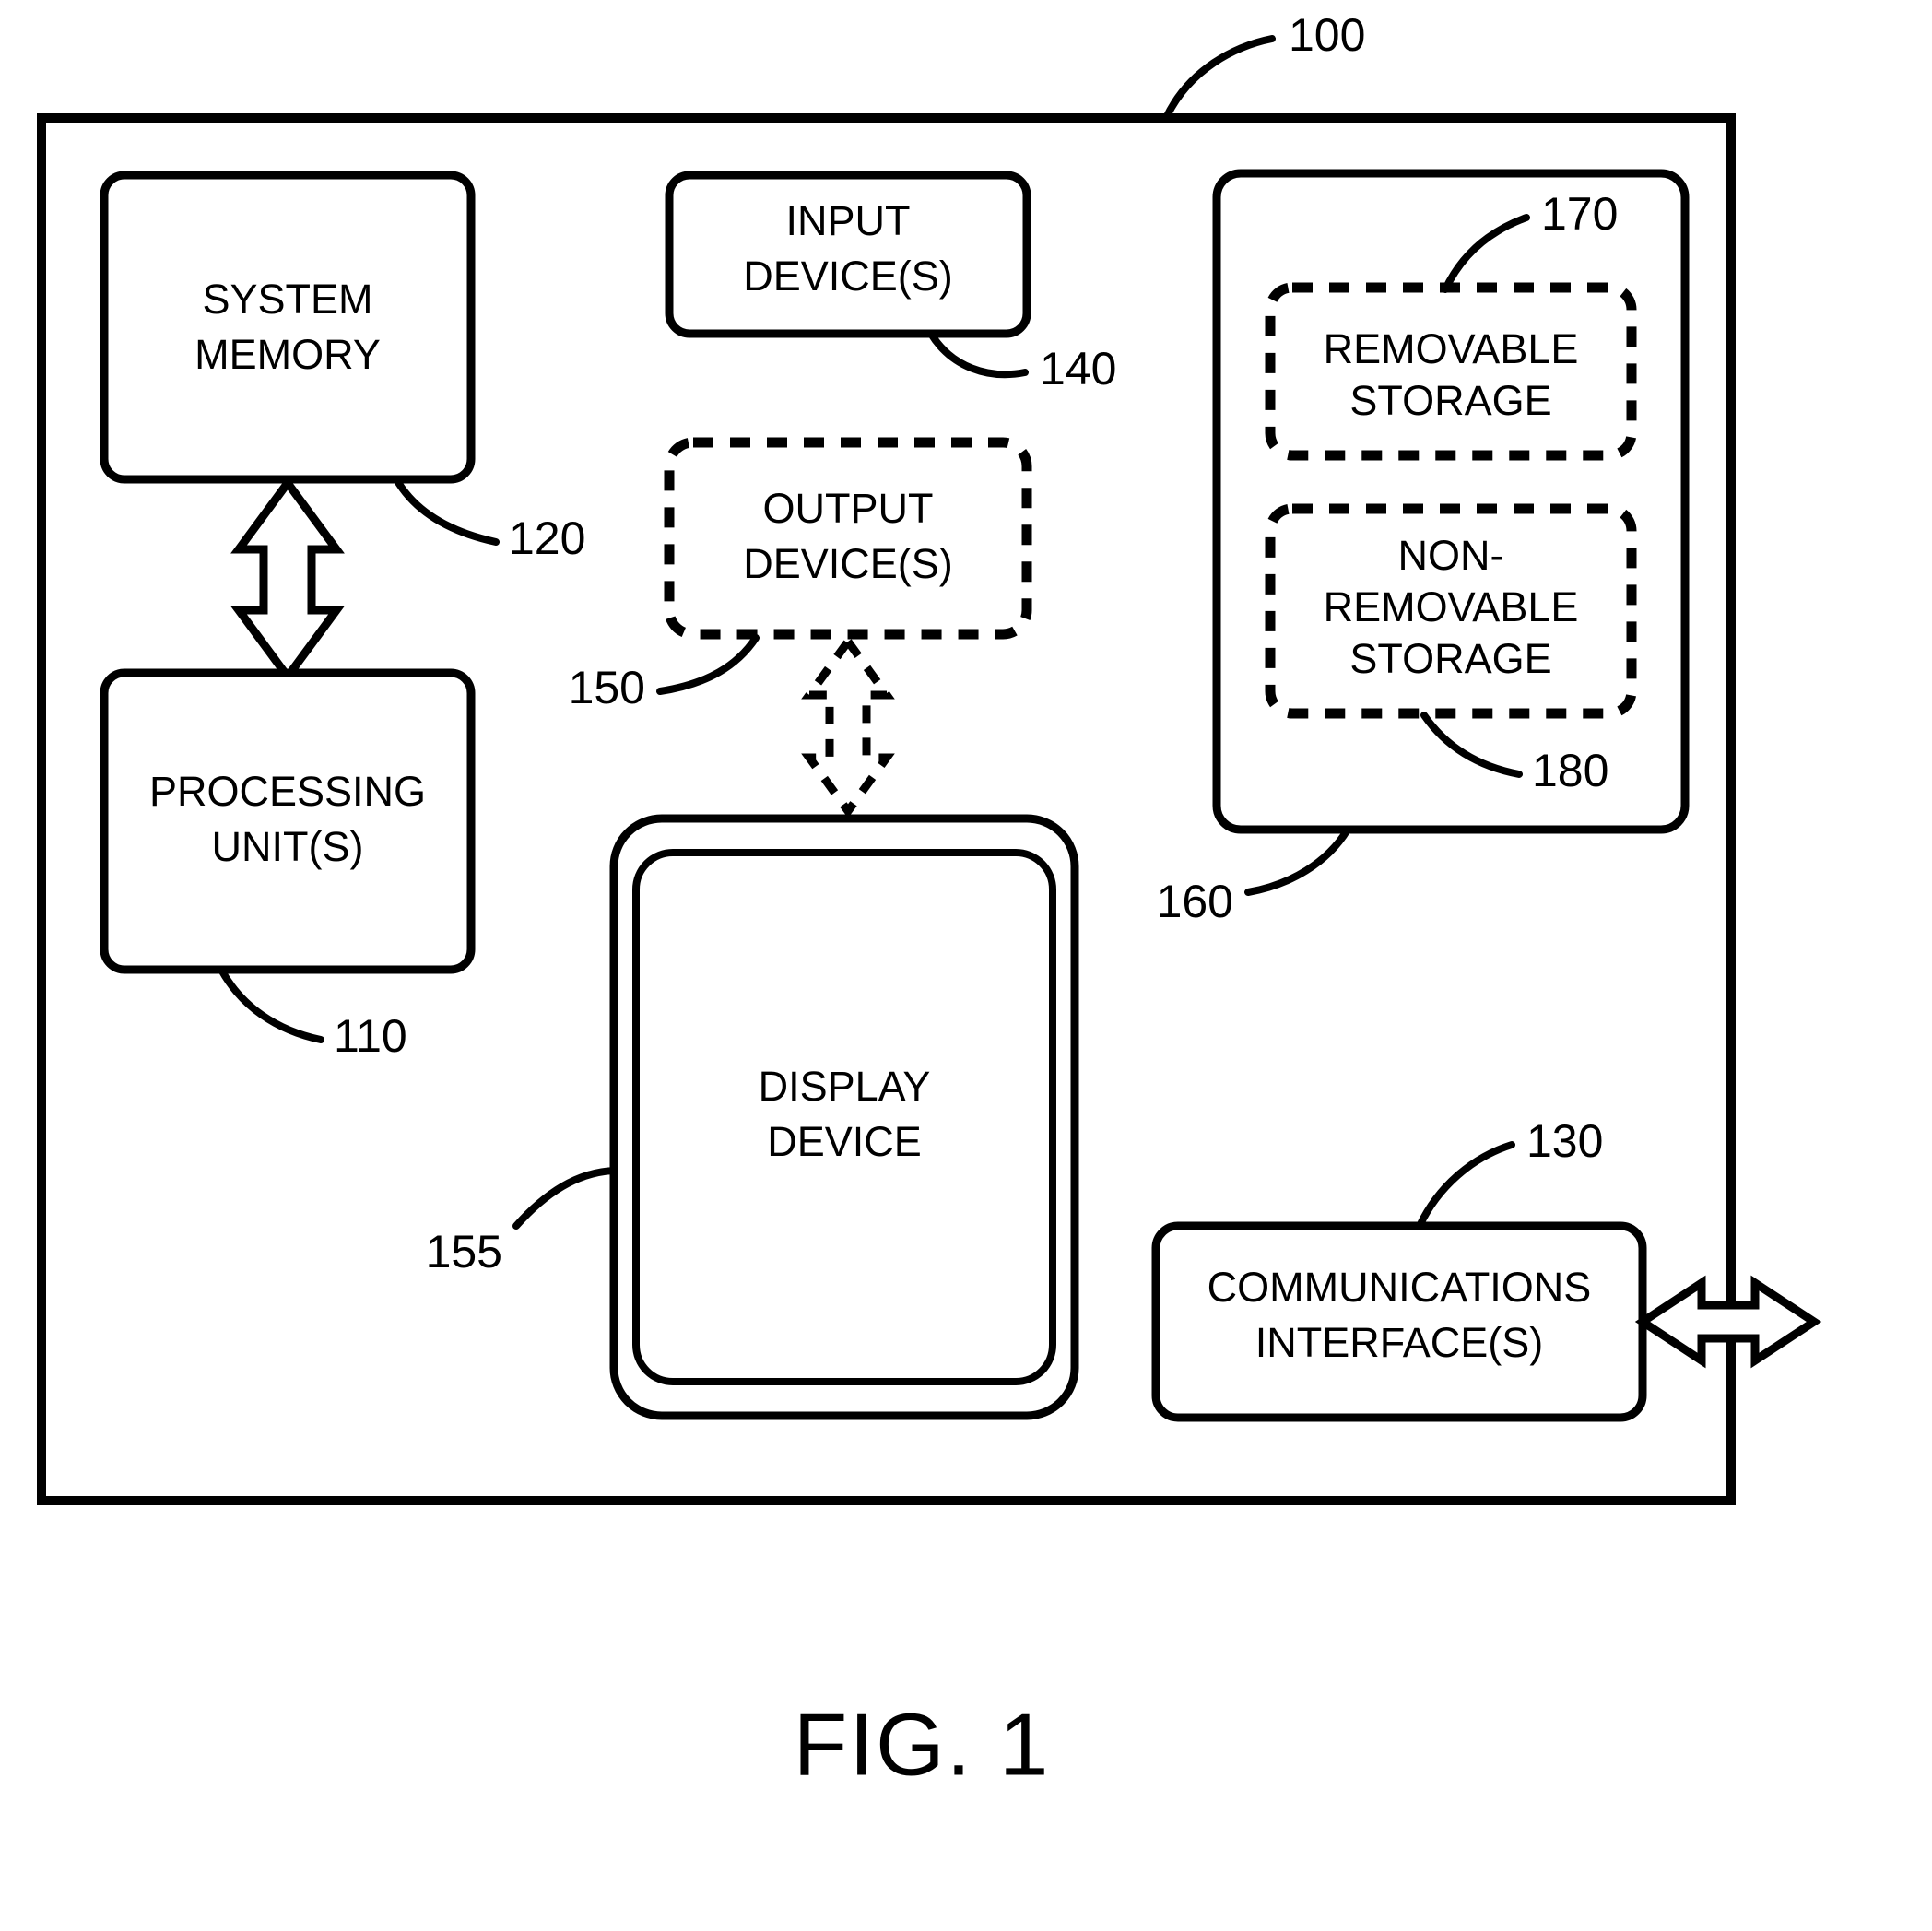  Describe the element at coordinates (848, 563) in the screenshot. I see `output-devices-label-line2: DEVICE(S)` at that location.